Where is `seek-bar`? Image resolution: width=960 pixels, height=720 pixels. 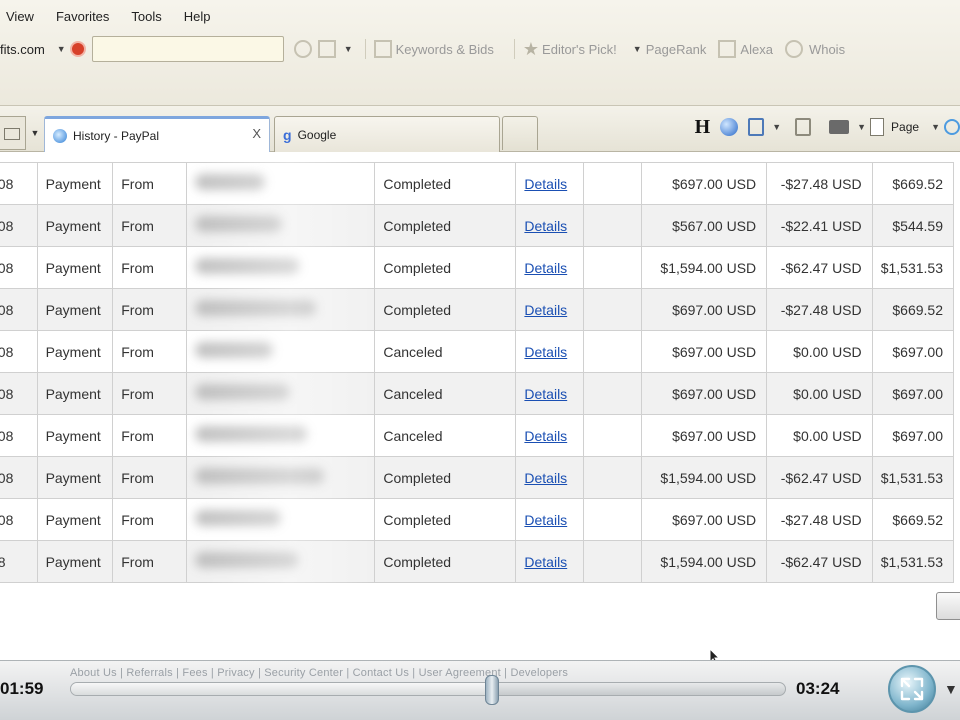 seek-bar is located at coordinates (428, 690).